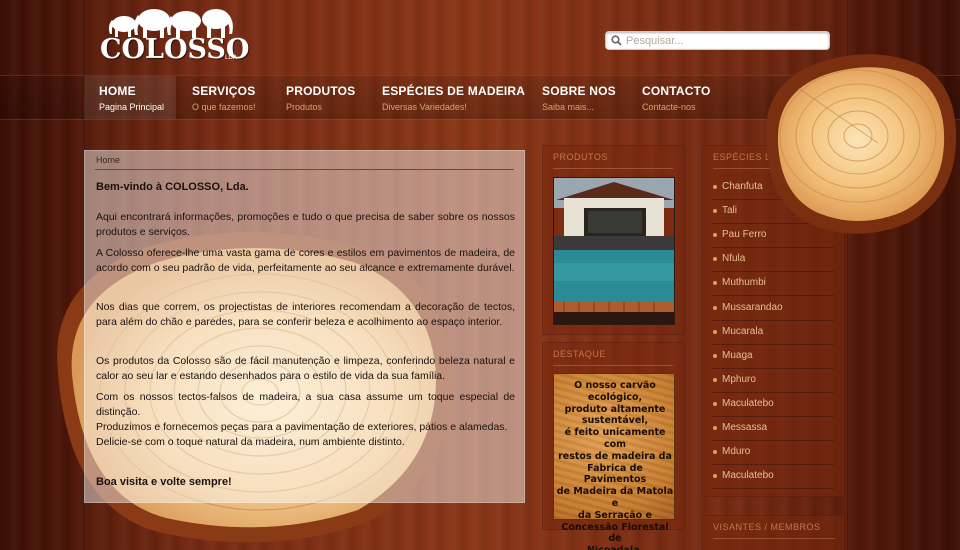 This screenshot has width=960, height=550. I want to click on species-list-item: Messassa, so click(773, 429).